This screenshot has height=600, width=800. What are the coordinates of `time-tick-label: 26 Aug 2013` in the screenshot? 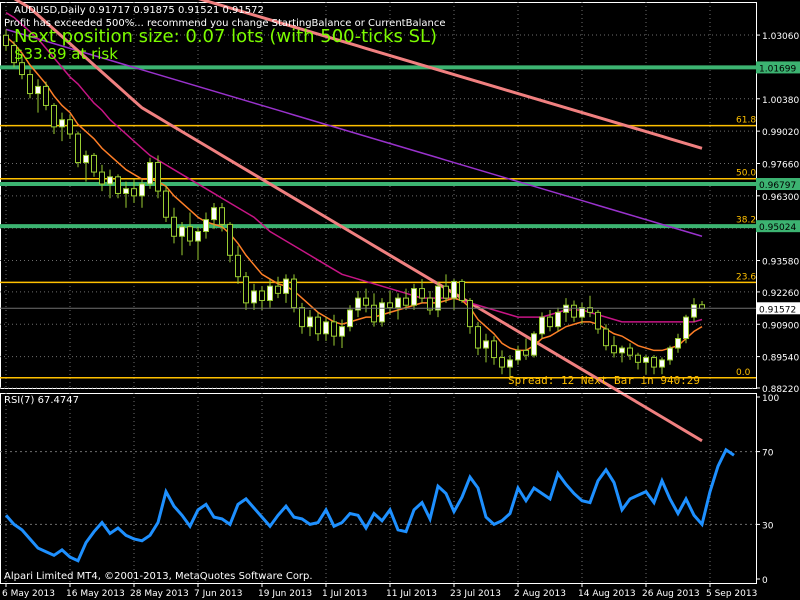 It's located at (671, 594).